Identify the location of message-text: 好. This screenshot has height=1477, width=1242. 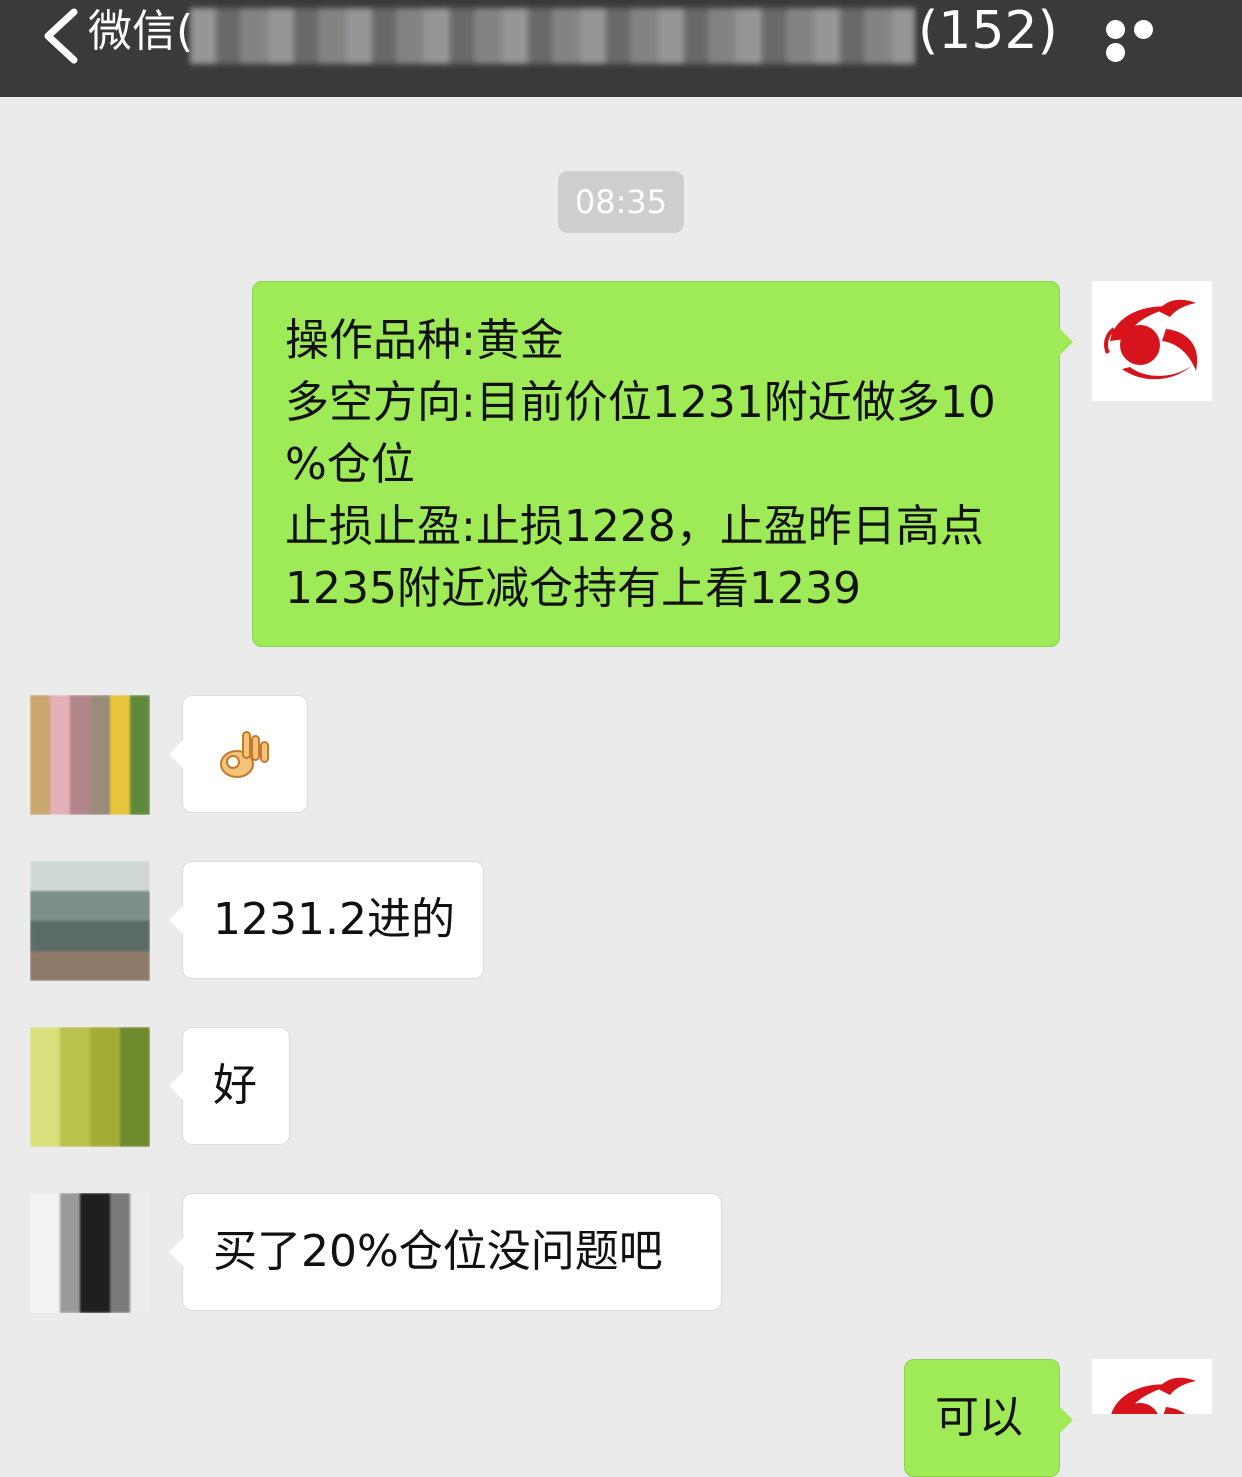
(235, 1085).